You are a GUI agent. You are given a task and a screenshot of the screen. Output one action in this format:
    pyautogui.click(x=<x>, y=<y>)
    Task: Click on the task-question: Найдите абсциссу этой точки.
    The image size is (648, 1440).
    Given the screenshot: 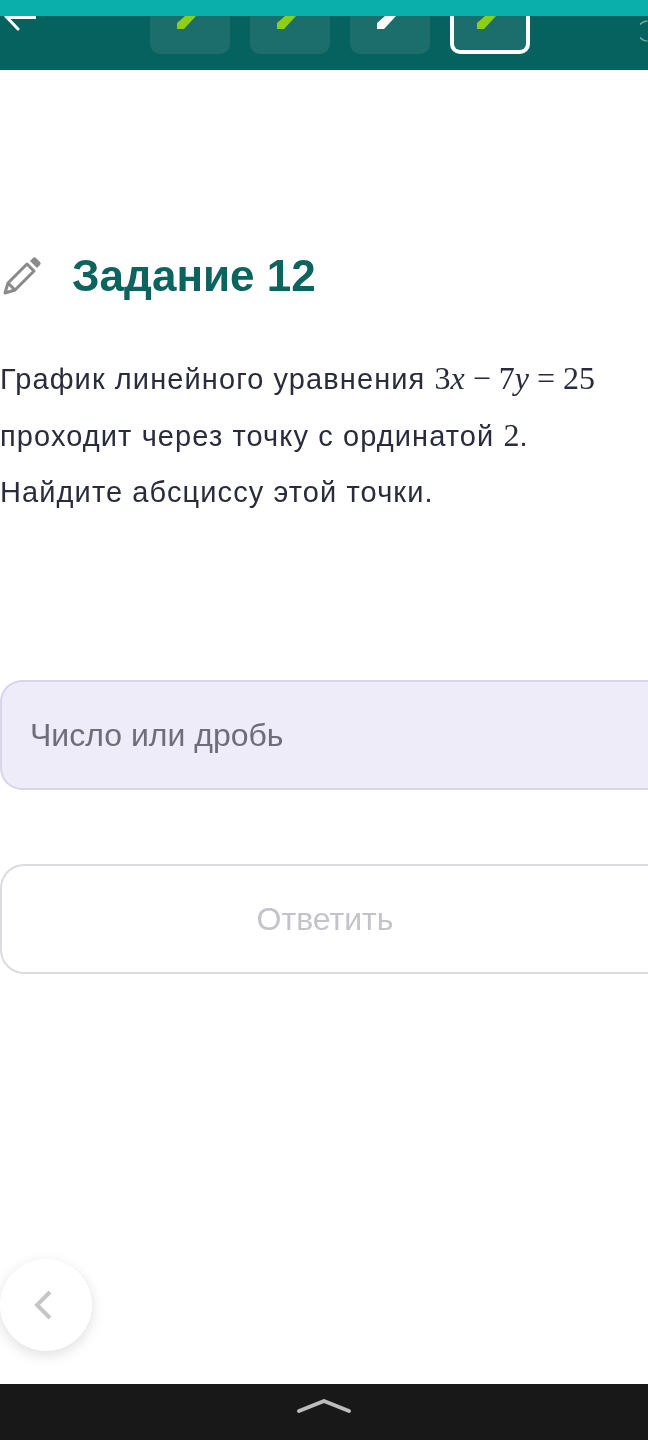 What is the action you would take?
    pyautogui.click(x=217, y=492)
    